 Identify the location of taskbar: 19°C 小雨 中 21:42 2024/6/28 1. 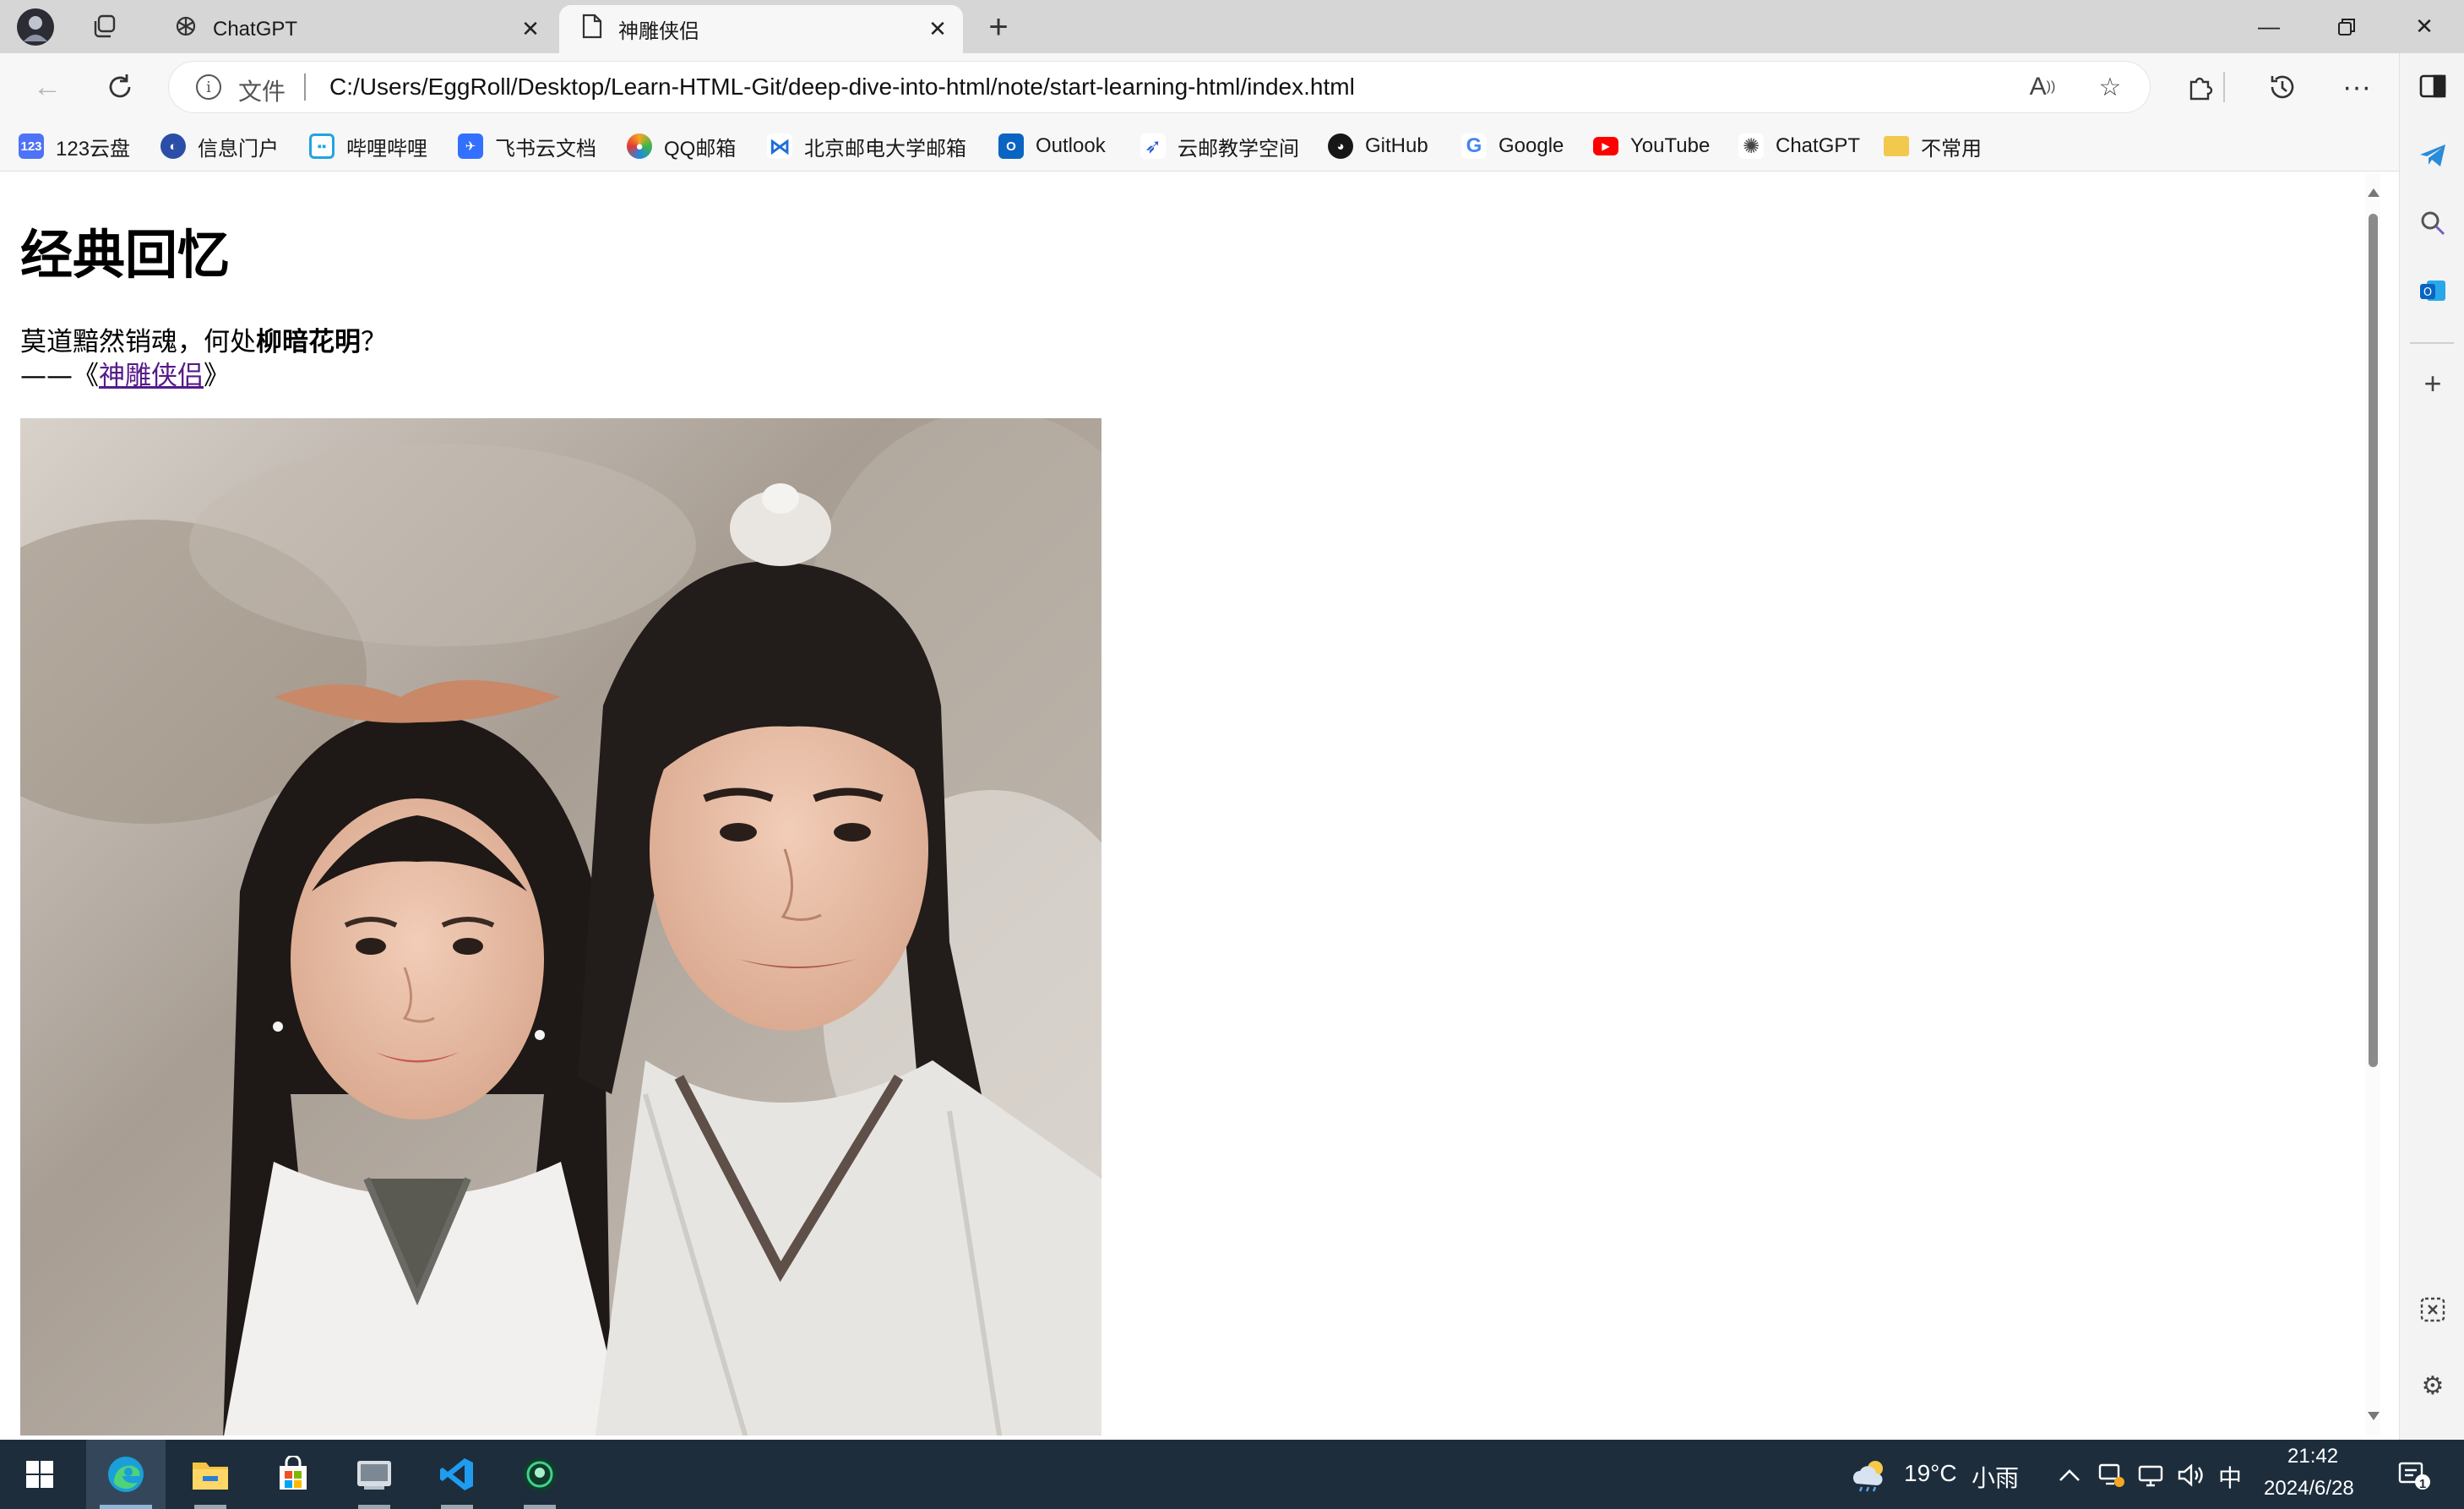
(1232, 1474).